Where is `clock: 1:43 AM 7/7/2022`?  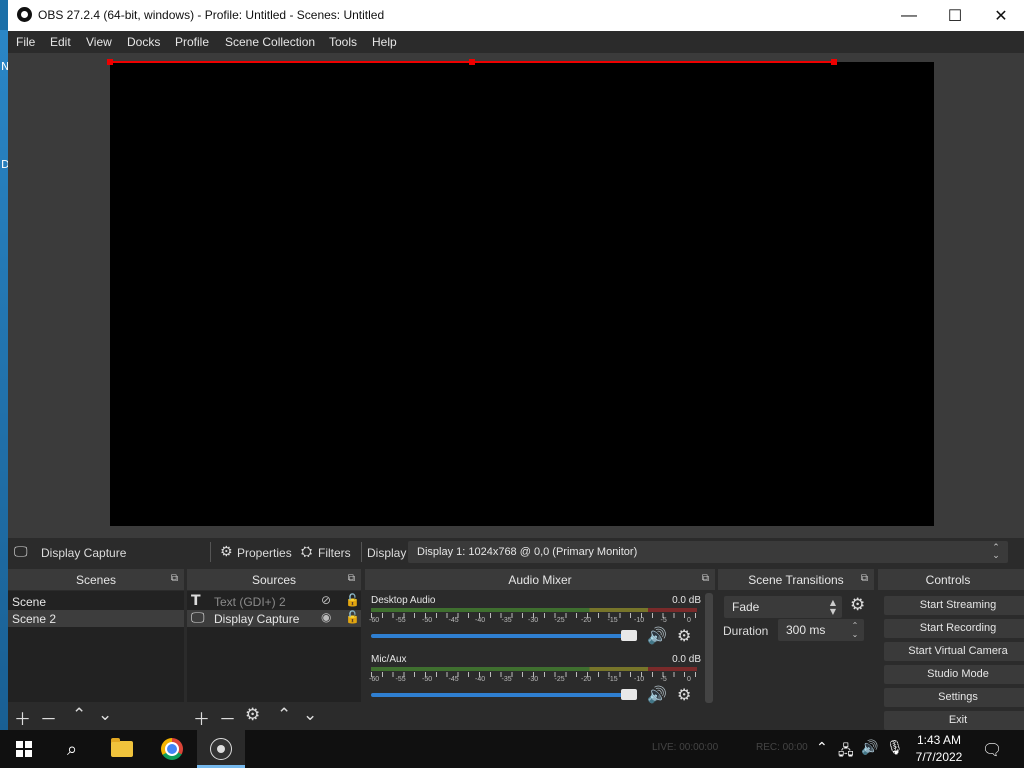
clock: 1:43 AM 7/7/2022 is located at coordinates (939, 749).